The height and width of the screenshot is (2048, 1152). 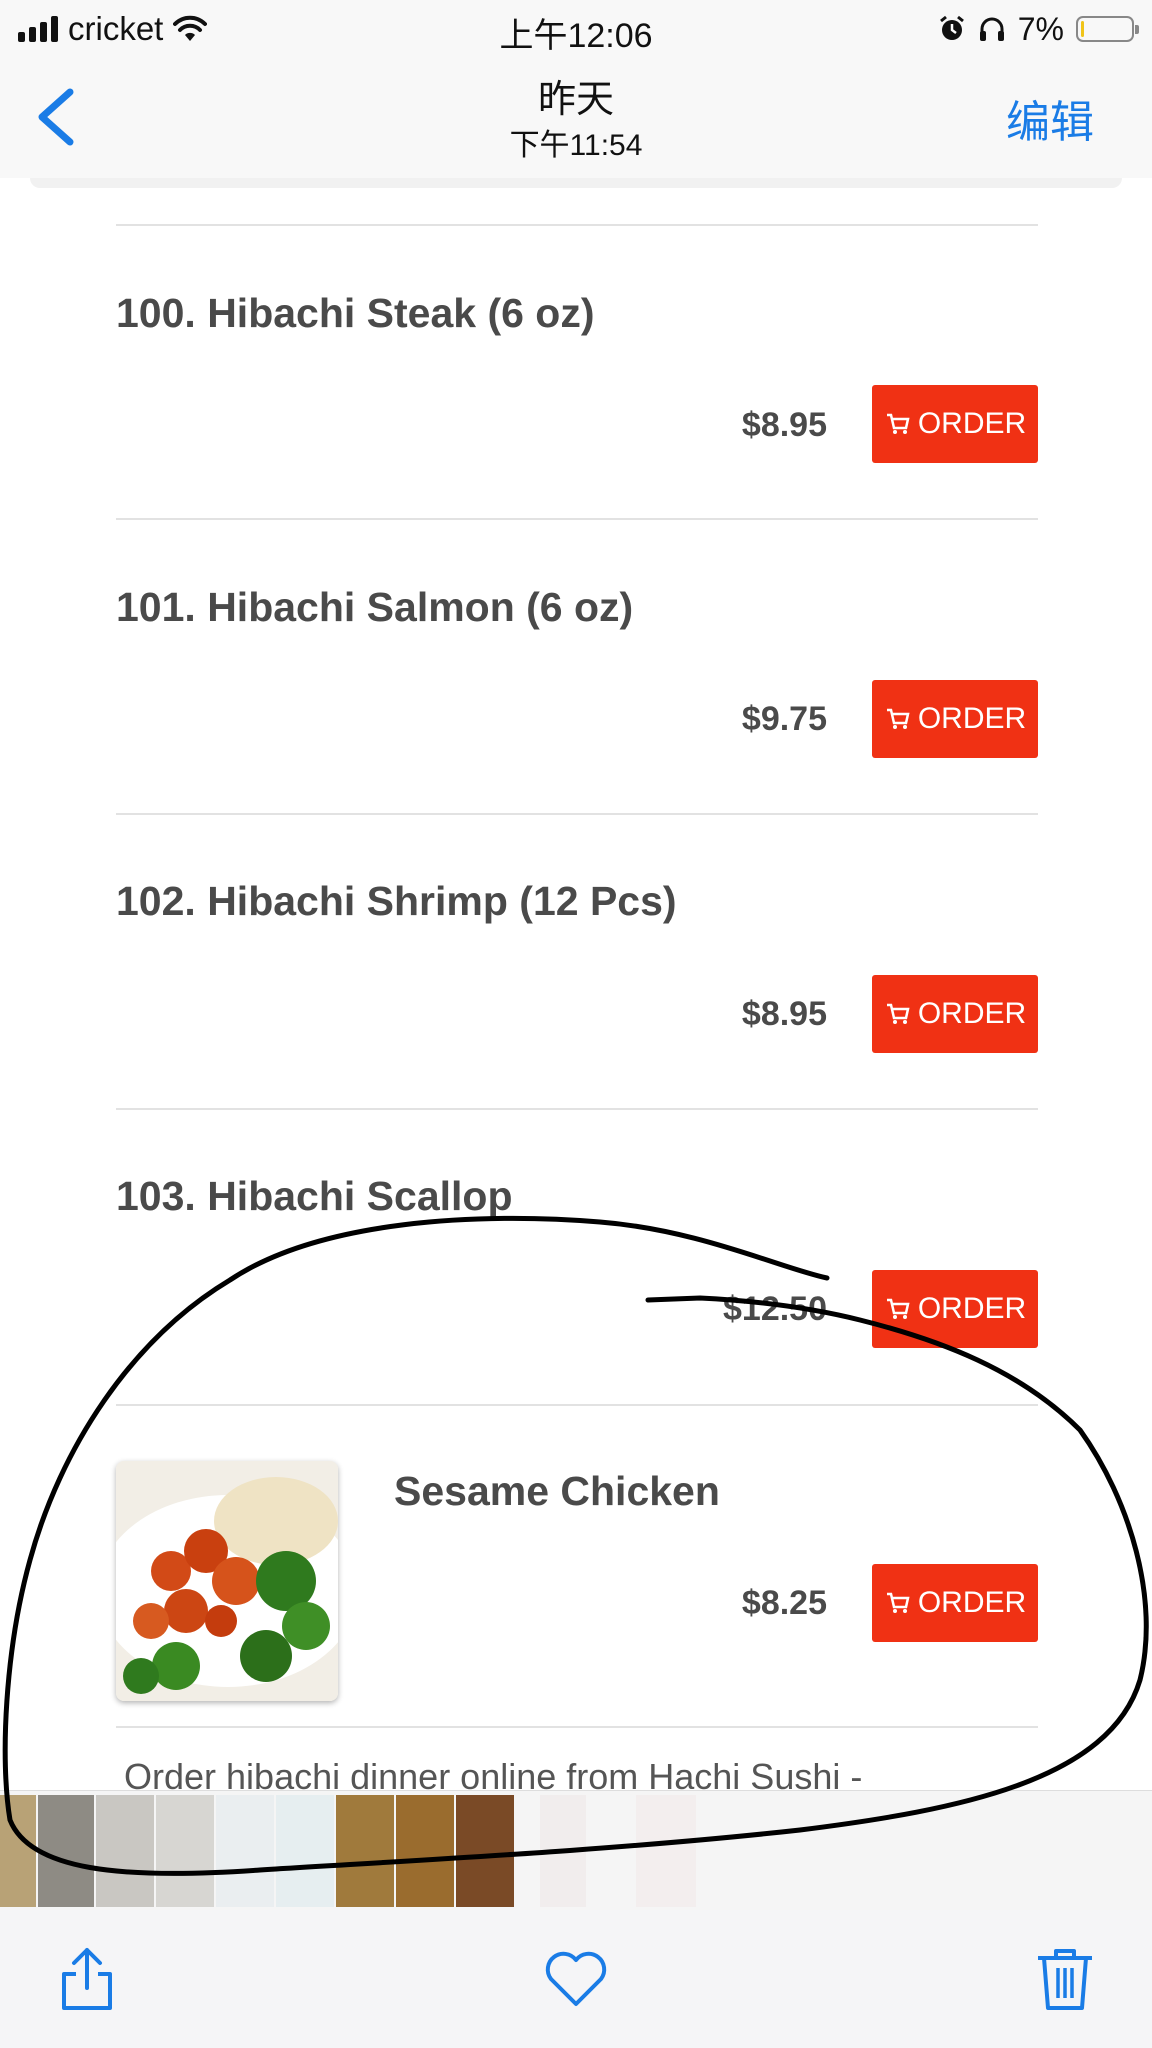 I want to click on menu-item-price: $9.75, so click(x=784, y=719).